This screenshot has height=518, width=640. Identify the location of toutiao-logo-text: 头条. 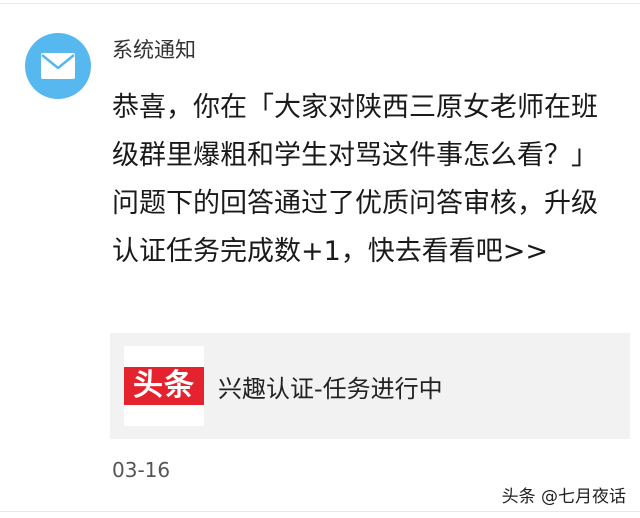
(164, 386).